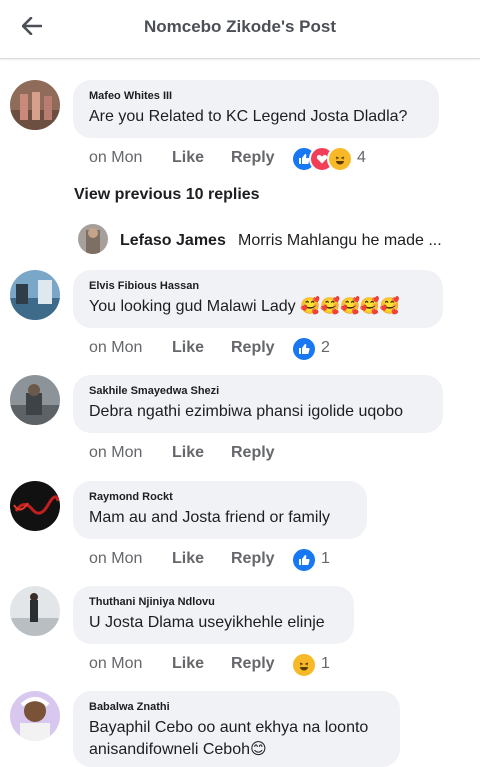 This screenshot has width=480, height=767. I want to click on page-title: Nomcebo Zikode's Post, so click(240, 26).